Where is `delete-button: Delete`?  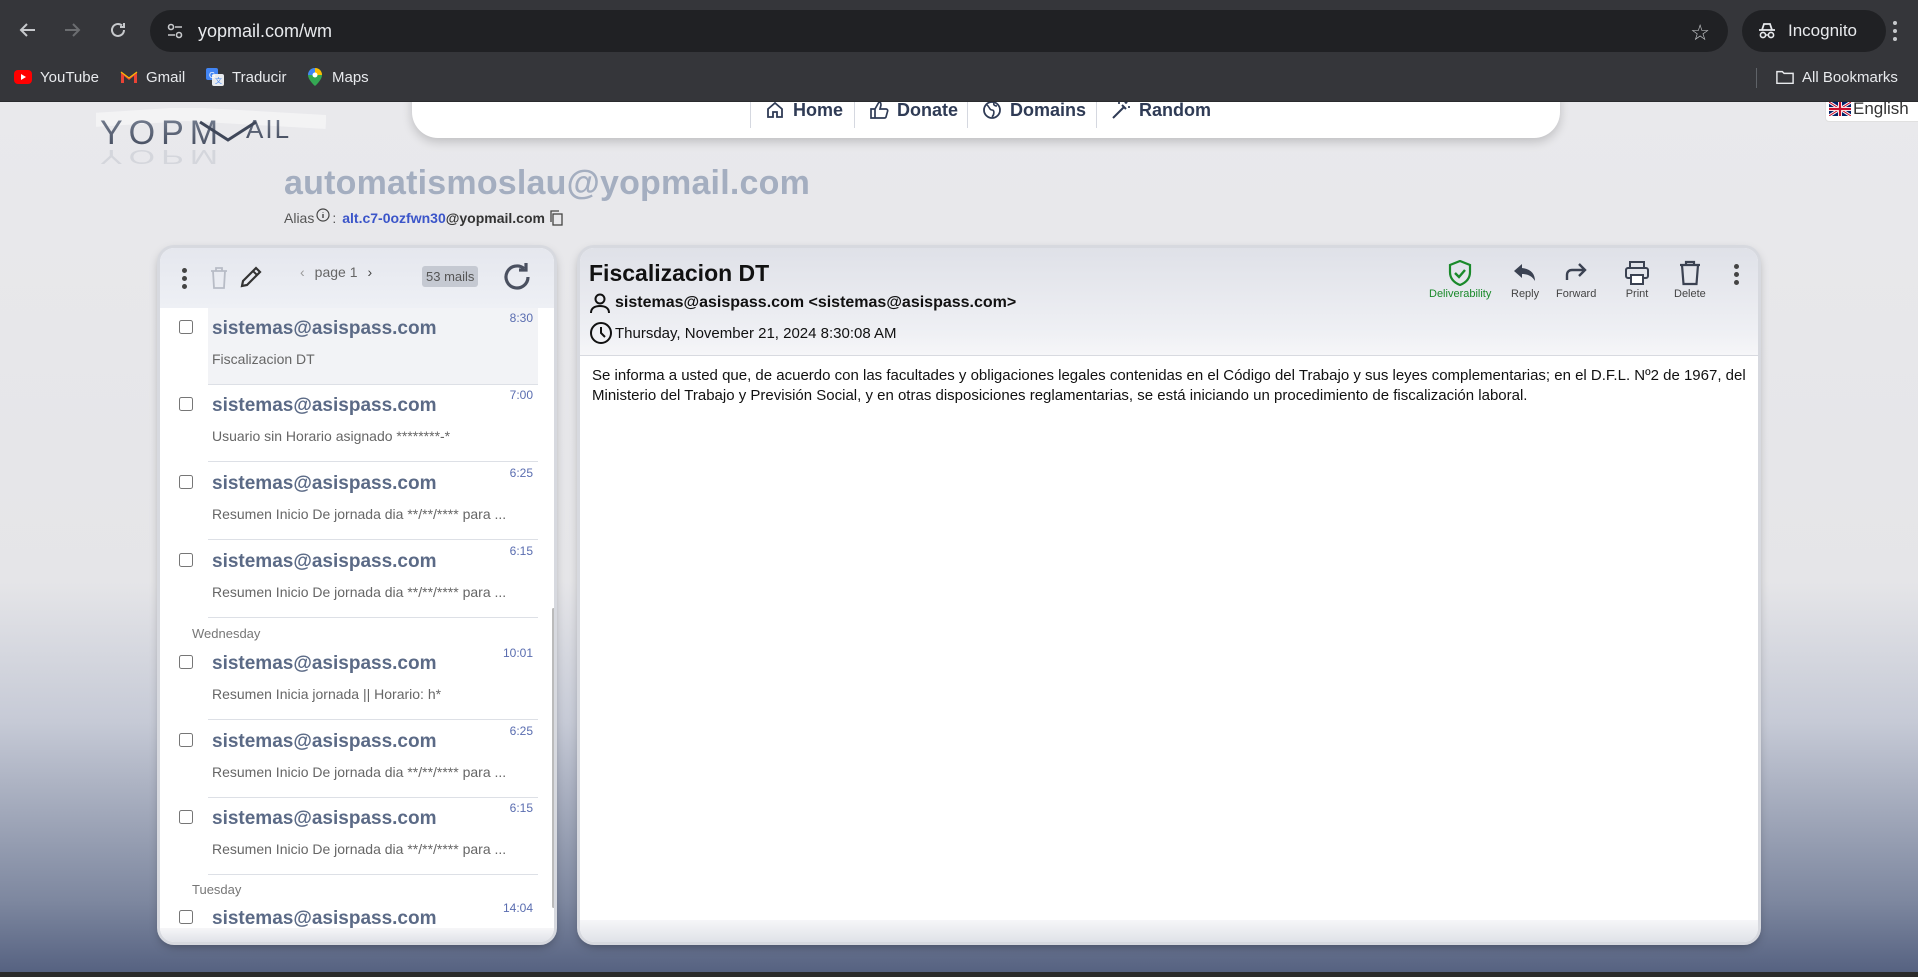
delete-button: Delete is located at coordinates (1690, 280).